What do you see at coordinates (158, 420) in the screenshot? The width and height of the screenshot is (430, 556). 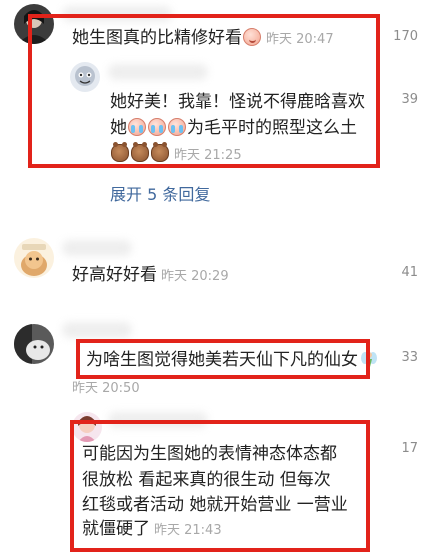 I see `reply-3-username-blurred` at bounding box center [158, 420].